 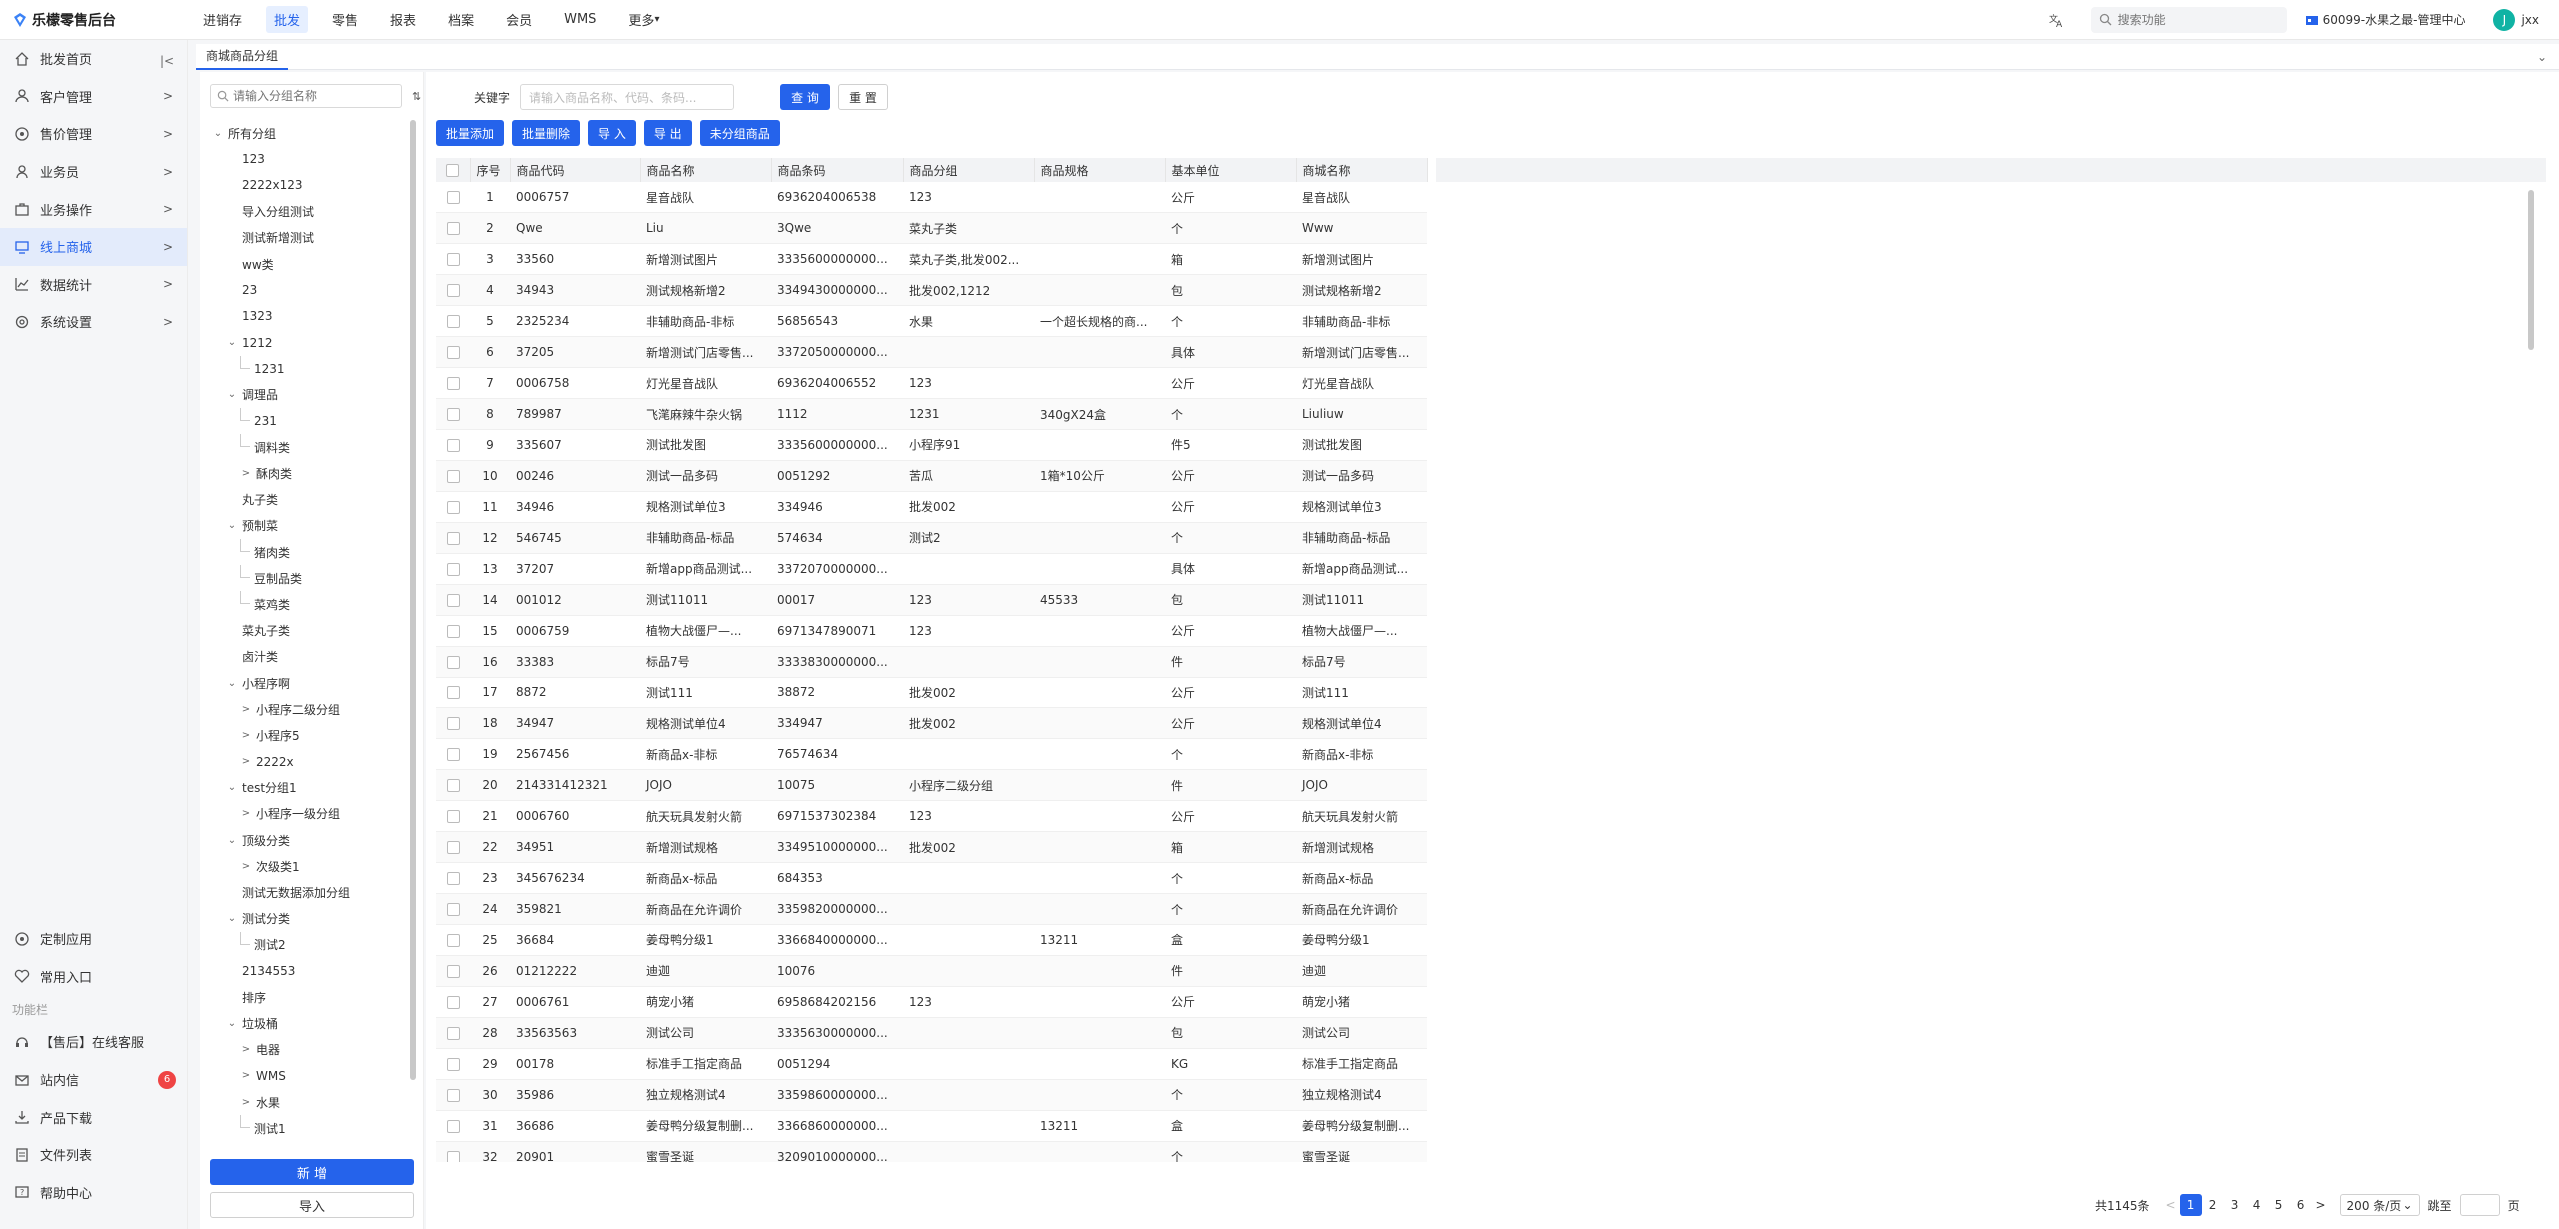 What do you see at coordinates (403, 19) in the screenshot?
I see `topnav-item-3: 报表` at bounding box center [403, 19].